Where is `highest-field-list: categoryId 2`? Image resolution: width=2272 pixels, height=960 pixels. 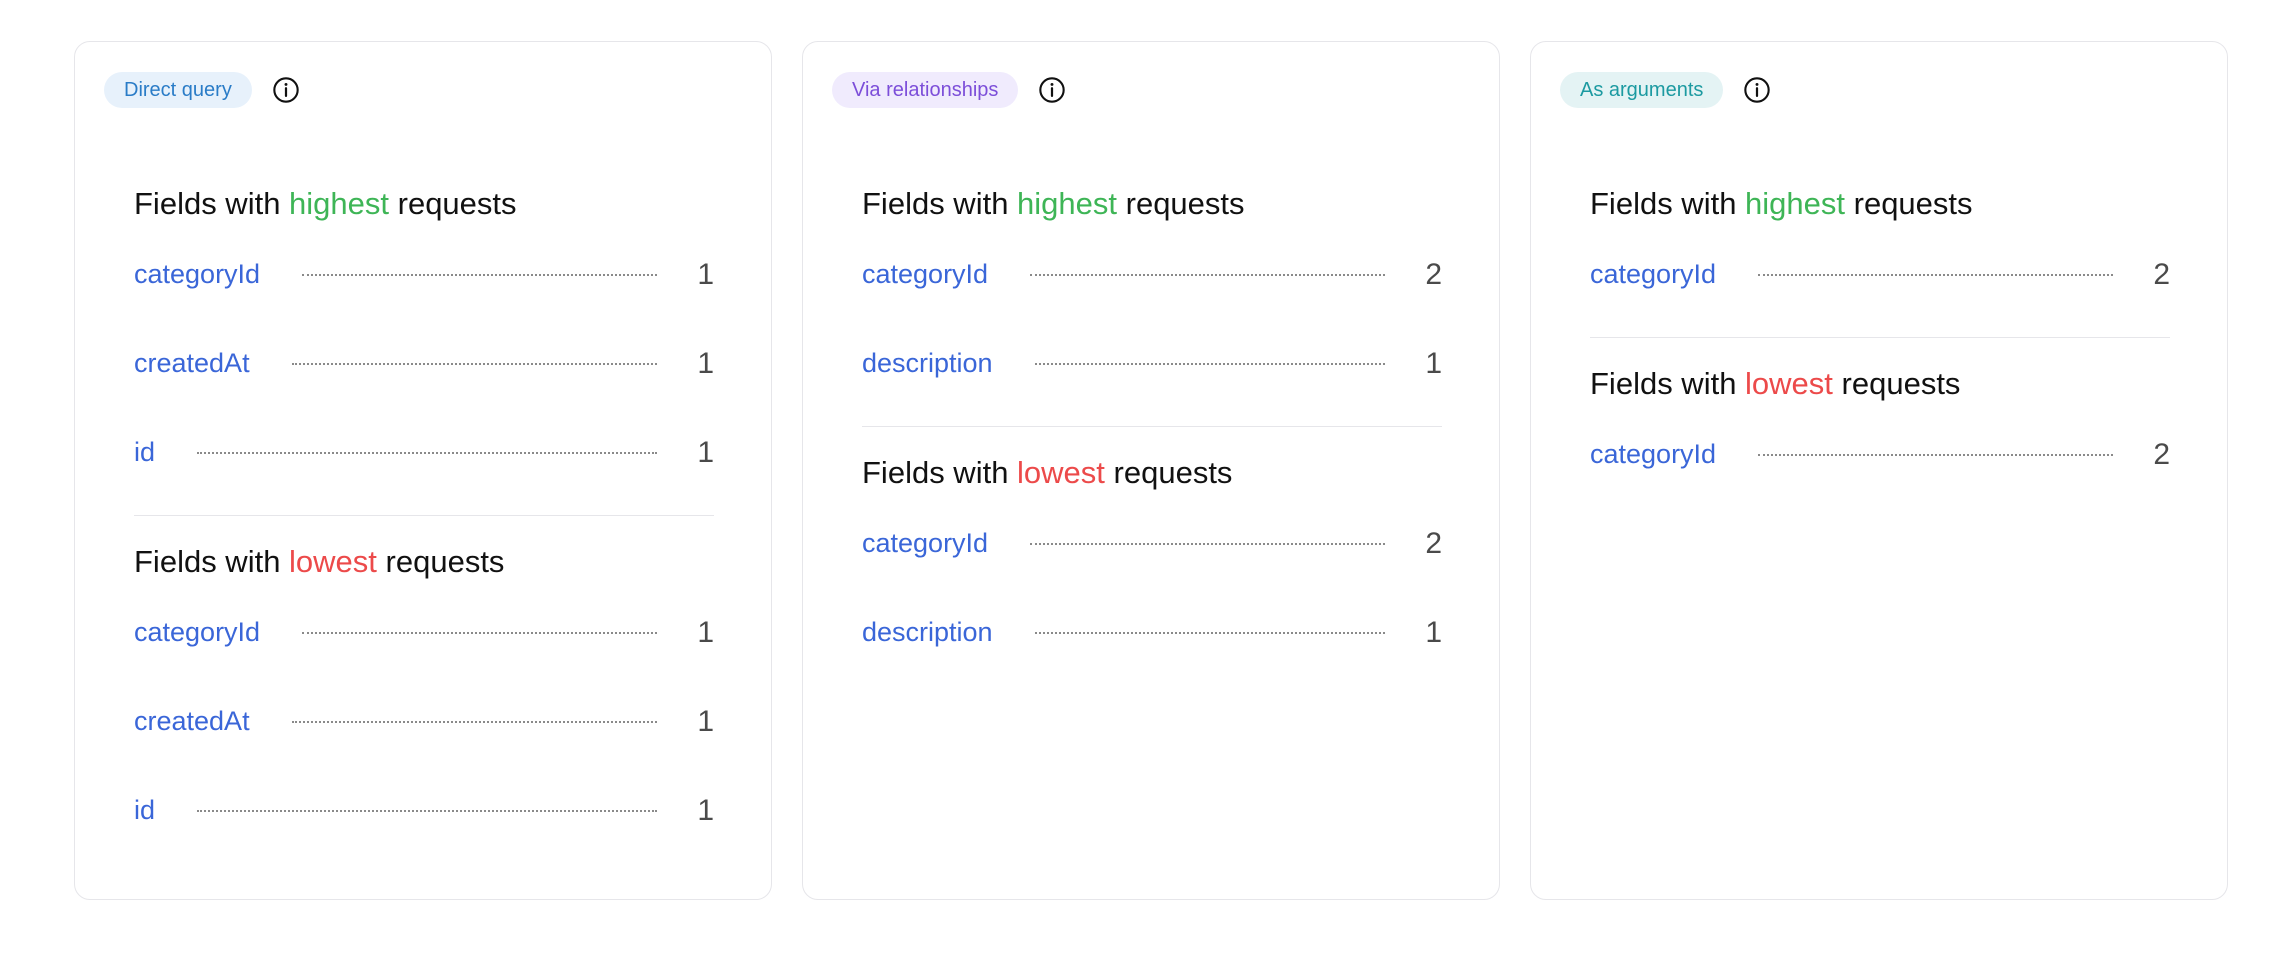
highest-field-list: categoryId 2 is located at coordinates (1880, 274).